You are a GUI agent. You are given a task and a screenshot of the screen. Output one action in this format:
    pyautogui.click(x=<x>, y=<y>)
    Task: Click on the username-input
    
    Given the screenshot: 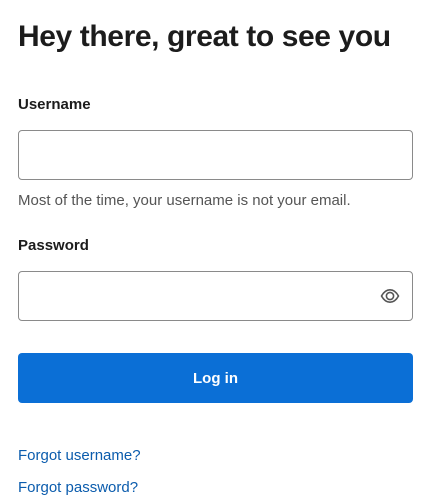 What is the action you would take?
    pyautogui.click(x=215, y=155)
    